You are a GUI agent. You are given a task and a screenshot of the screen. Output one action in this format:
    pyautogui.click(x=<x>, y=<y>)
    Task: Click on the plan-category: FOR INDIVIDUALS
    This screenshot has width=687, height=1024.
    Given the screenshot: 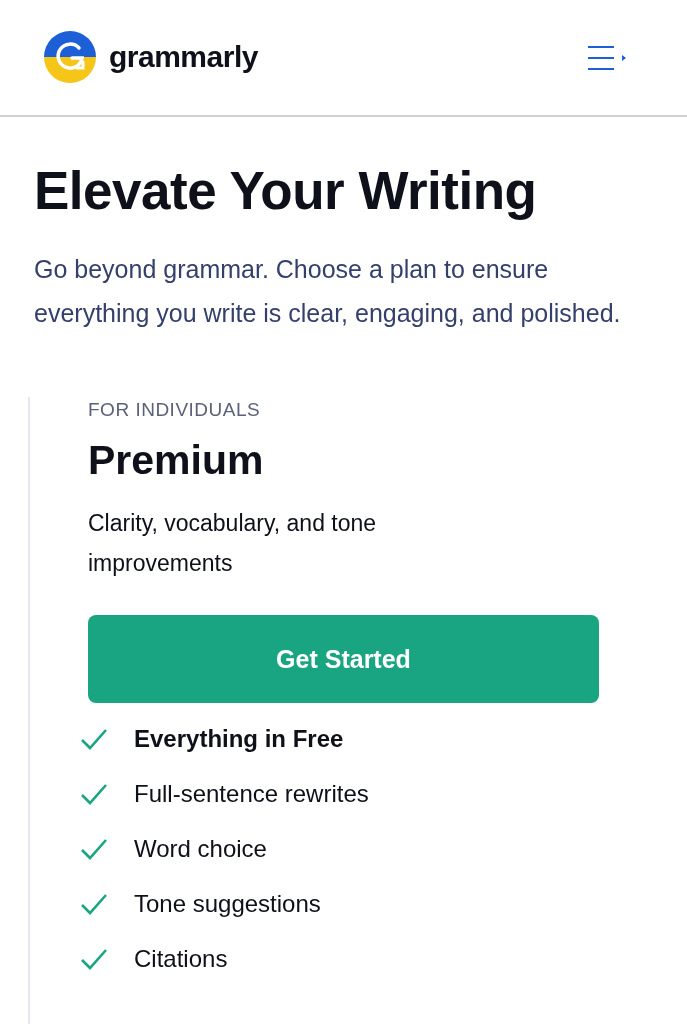 What is the action you would take?
    pyautogui.click(x=175, y=409)
    